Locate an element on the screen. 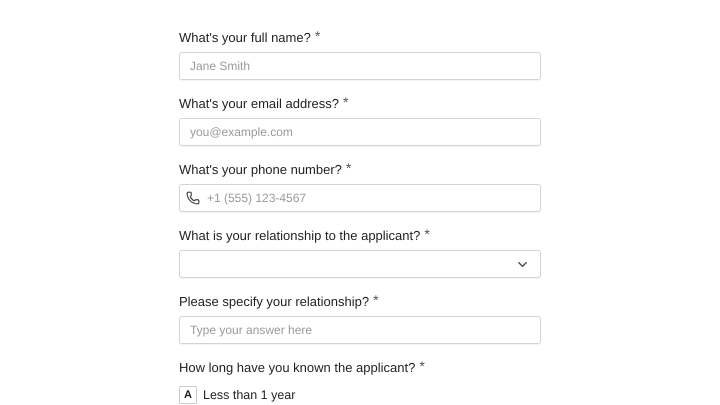 This screenshot has width=720, height=405. phone-icon is located at coordinates (193, 198).